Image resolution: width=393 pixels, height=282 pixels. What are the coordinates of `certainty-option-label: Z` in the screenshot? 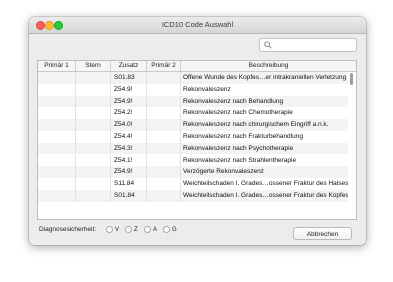 It's located at (136, 230).